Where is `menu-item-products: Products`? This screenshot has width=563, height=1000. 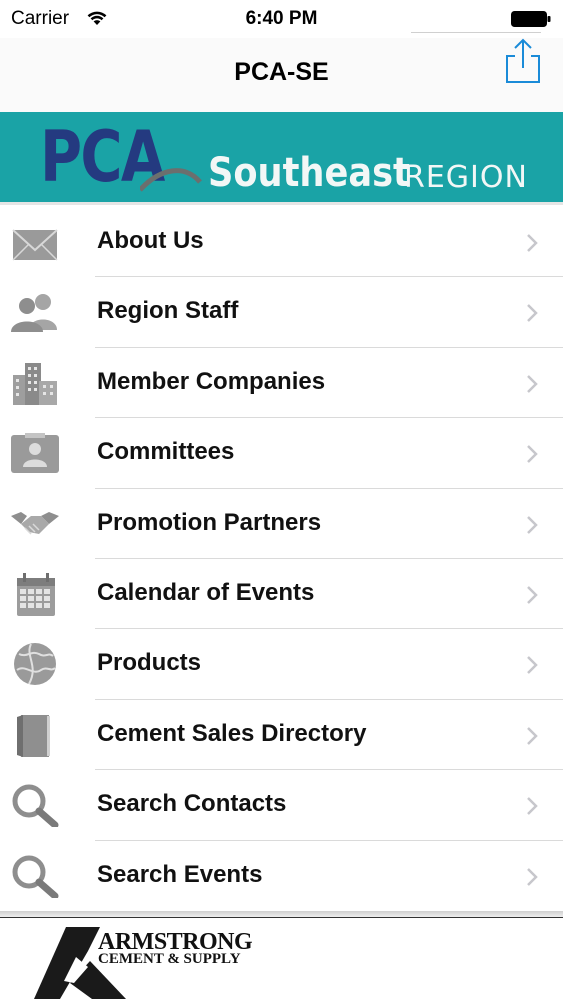 menu-item-products: Products is located at coordinates (281, 664).